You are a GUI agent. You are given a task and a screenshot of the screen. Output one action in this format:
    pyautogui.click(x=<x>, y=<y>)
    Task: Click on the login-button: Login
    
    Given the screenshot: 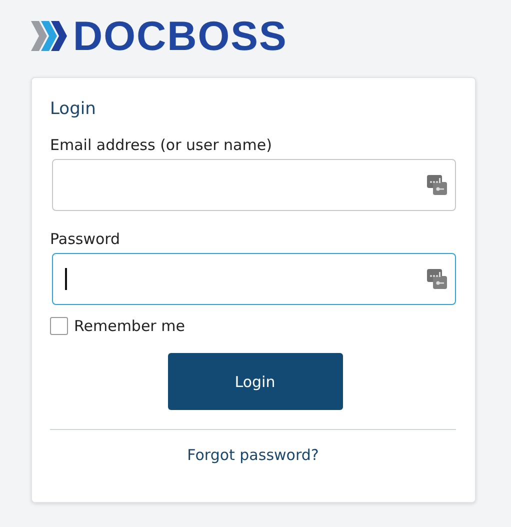 What is the action you would take?
    pyautogui.click(x=255, y=381)
    